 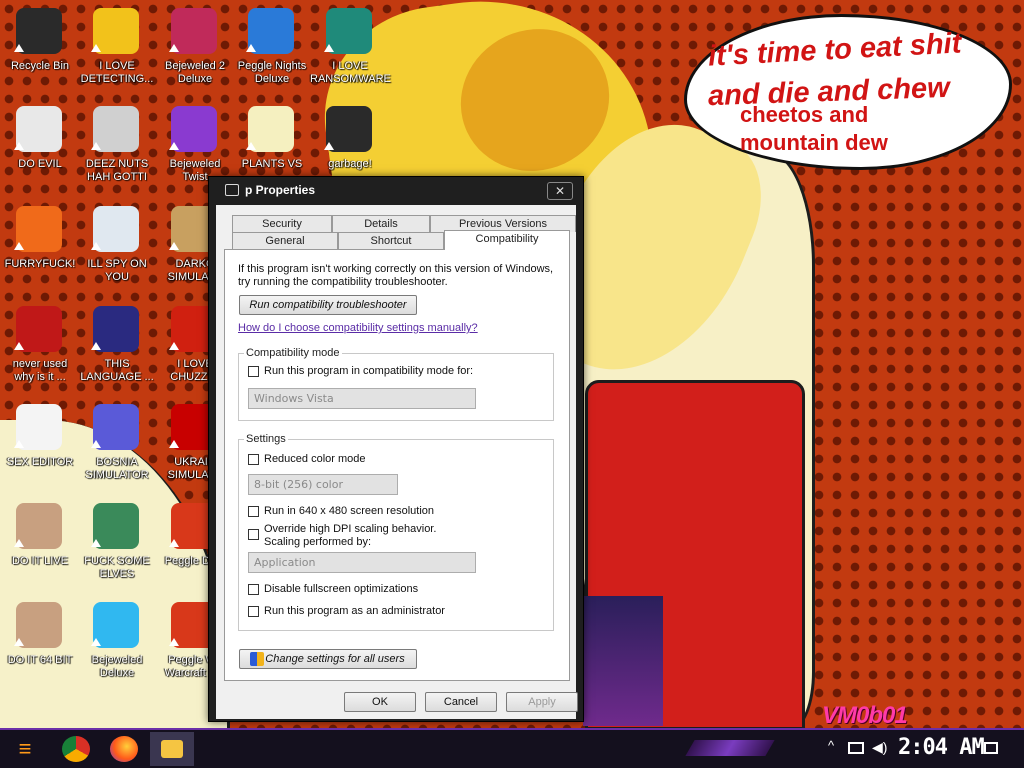 I want to click on shortcut-icon, so click(x=232, y=190).